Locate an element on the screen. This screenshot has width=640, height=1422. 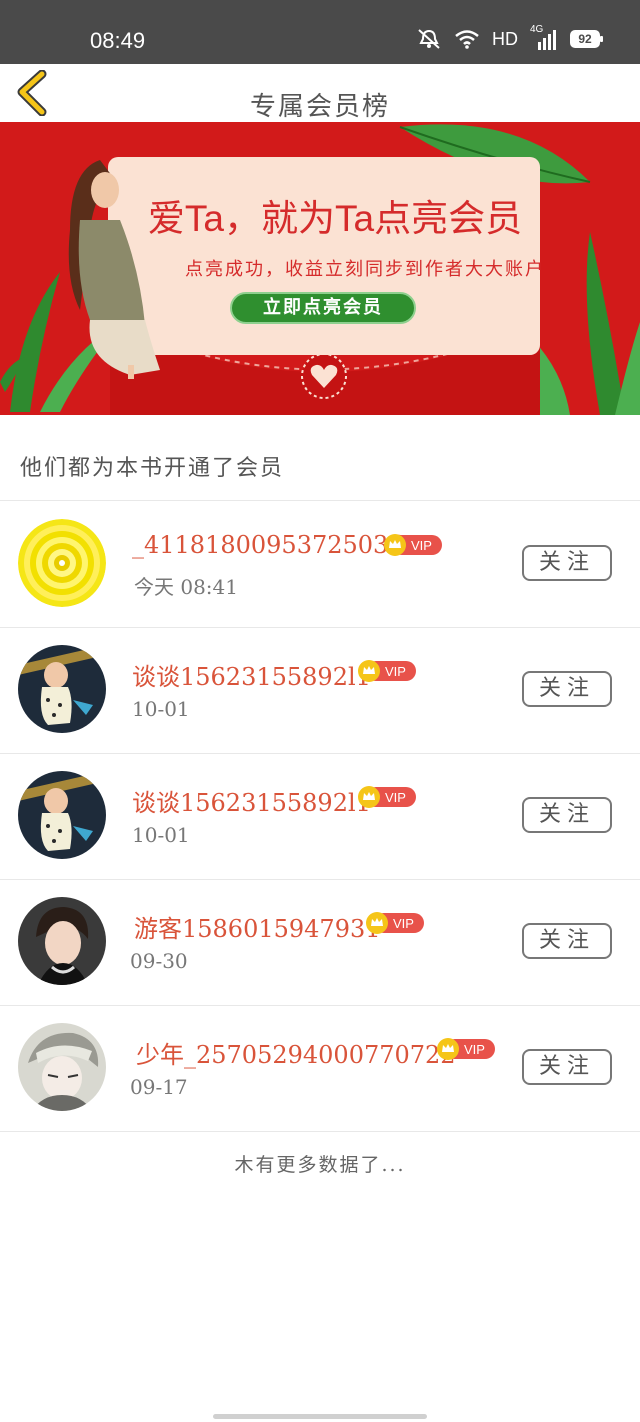
activate-membership-button: 立即点亮会员 is located at coordinates (323, 308).